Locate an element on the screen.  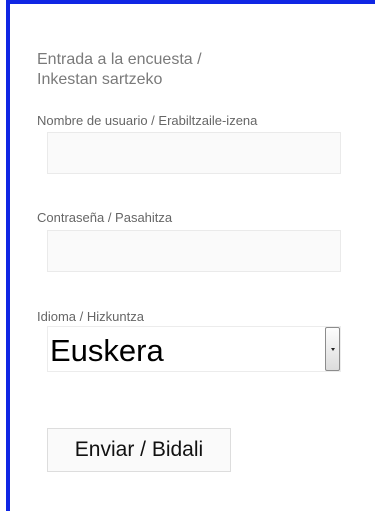
username-input is located at coordinates (194, 153).